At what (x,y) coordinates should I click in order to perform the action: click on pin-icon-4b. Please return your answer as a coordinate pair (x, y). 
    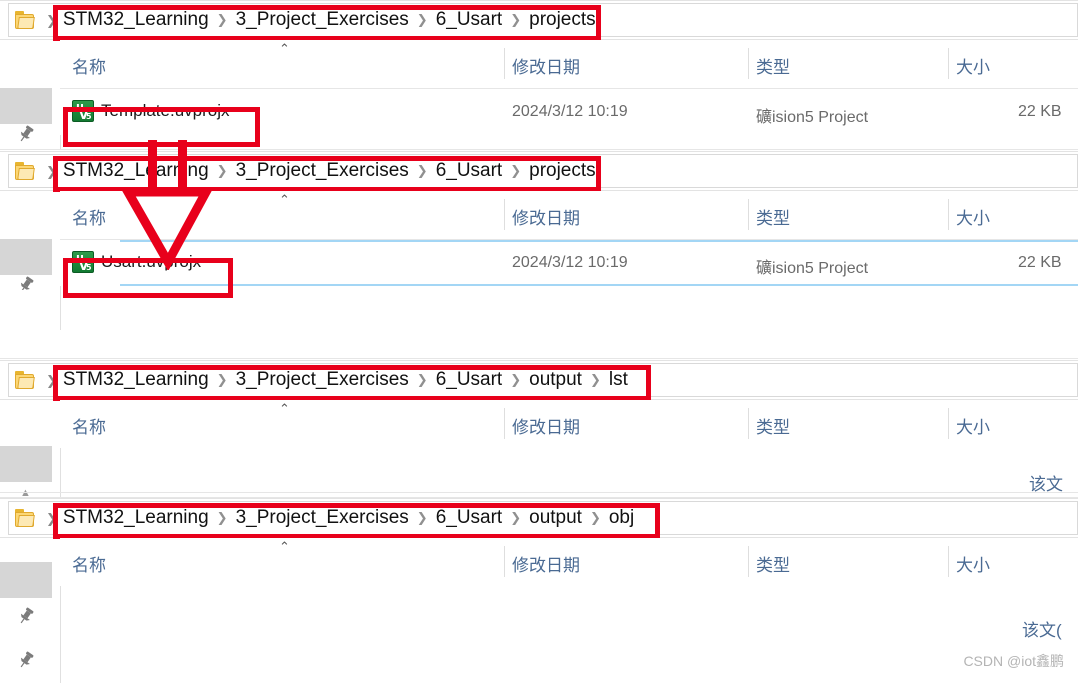
    Looking at the image, I should click on (26, 660).